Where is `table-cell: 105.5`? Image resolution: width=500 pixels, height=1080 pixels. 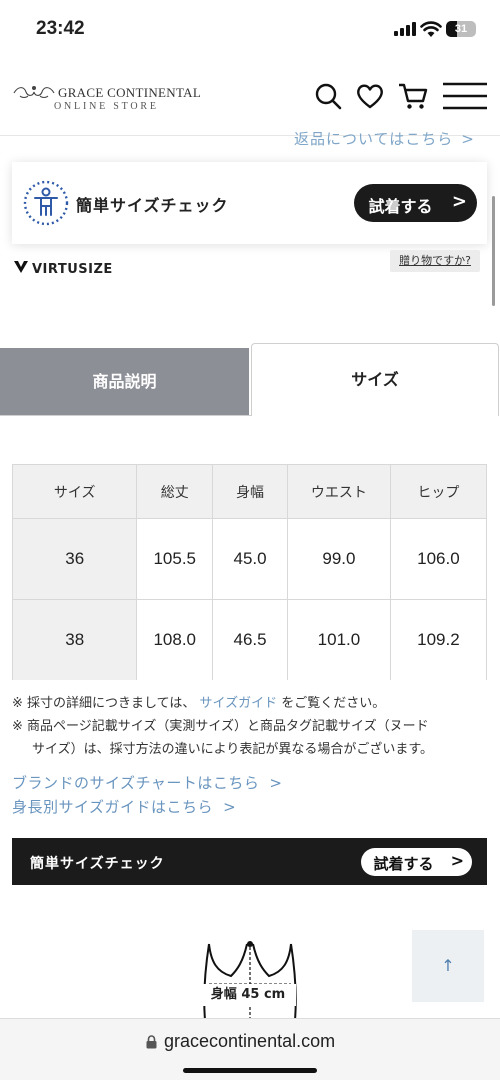 table-cell: 105.5 is located at coordinates (175, 559).